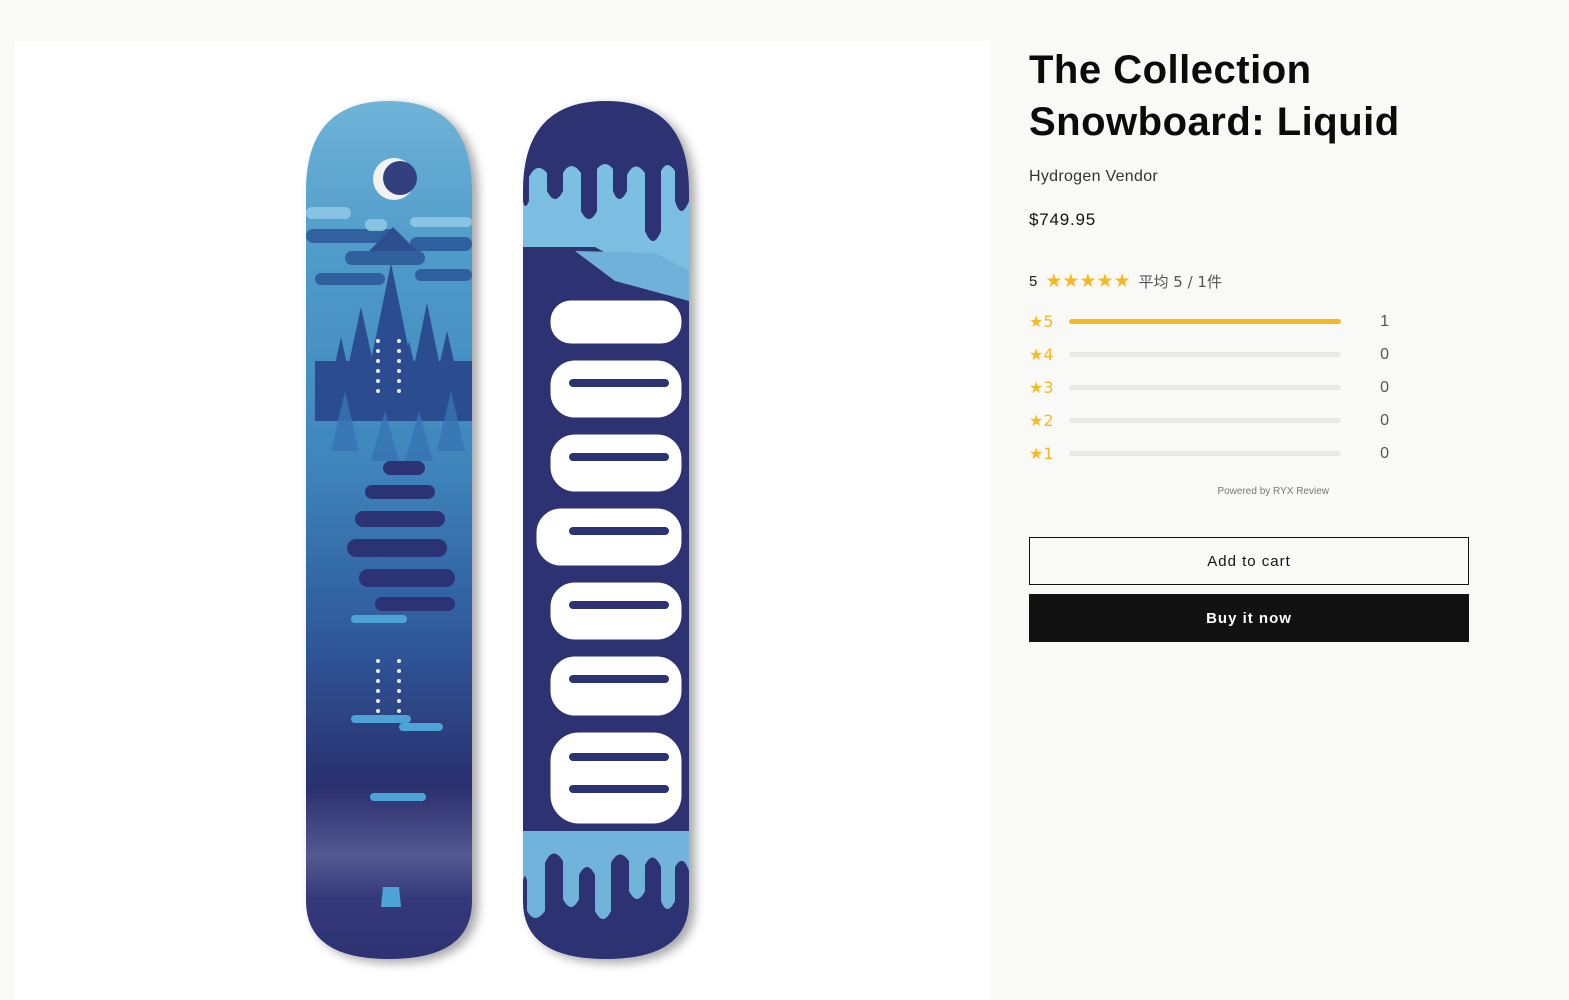  Describe the element at coordinates (1249, 96) in the screenshot. I see `product-title: The Collection Snowboard: Liquid` at that location.